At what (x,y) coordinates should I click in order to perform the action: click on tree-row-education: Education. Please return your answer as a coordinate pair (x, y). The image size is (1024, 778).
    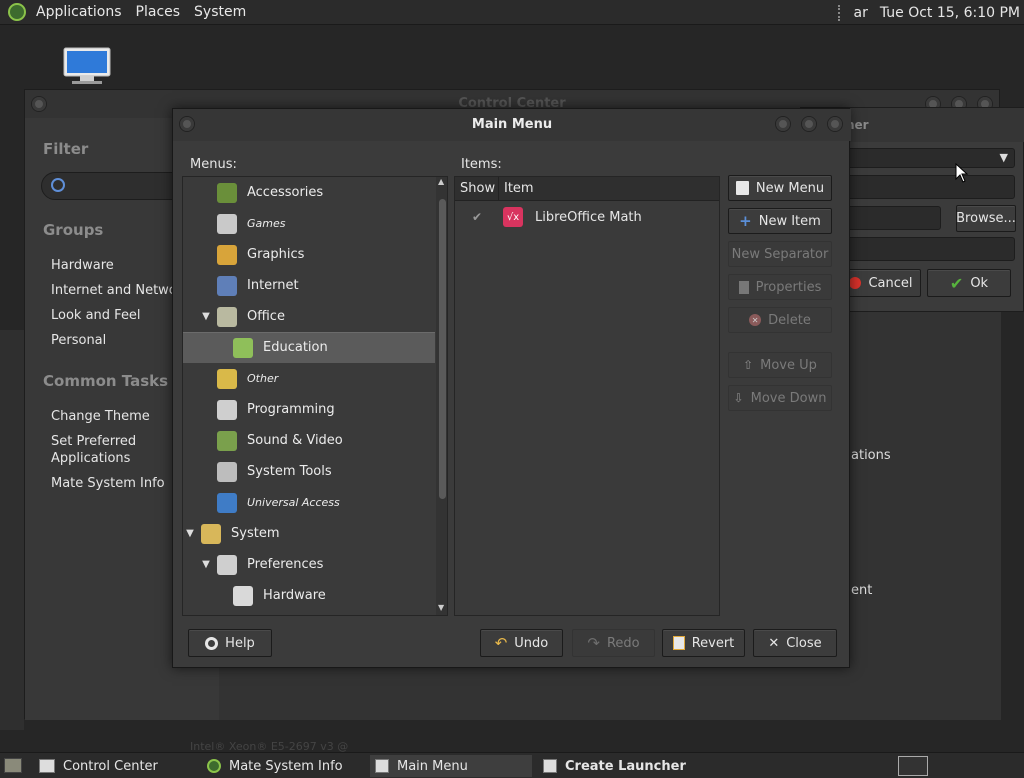
    Looking at the image, I should click on (309, 347).